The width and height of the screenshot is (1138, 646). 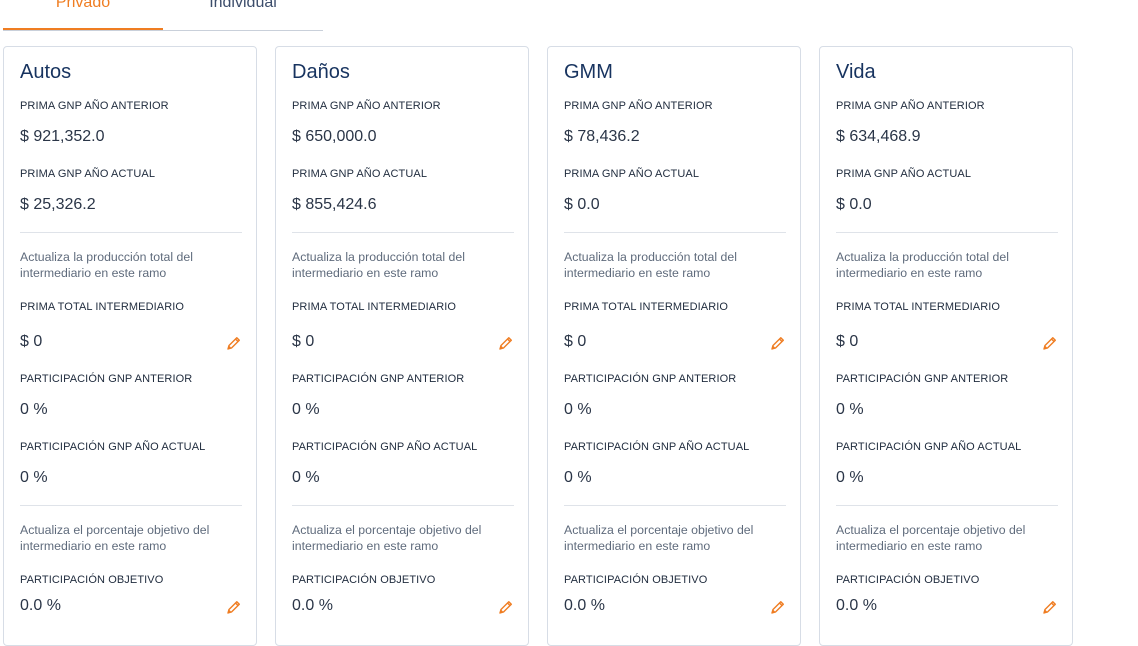 I want to click on prima-anterior-value: $ 78,436.2, so click(x=602, y=136).